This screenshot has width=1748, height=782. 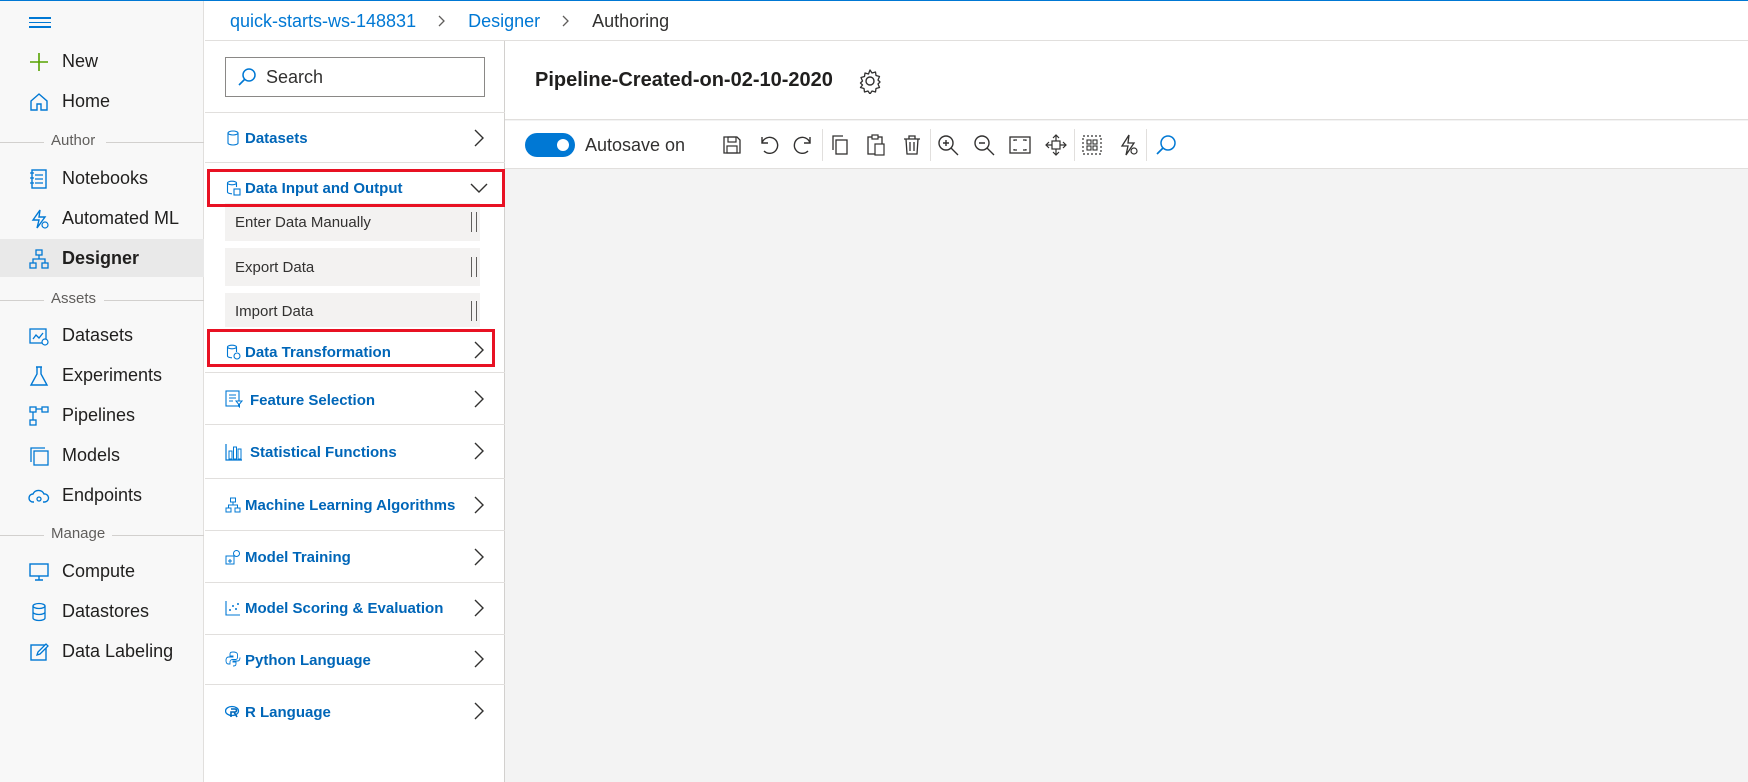 What do you see at coordinates (118, 650) in the screenshot?
I see `nav-data-labeling-label: Data Labeling` at bounding box center [118, 650].